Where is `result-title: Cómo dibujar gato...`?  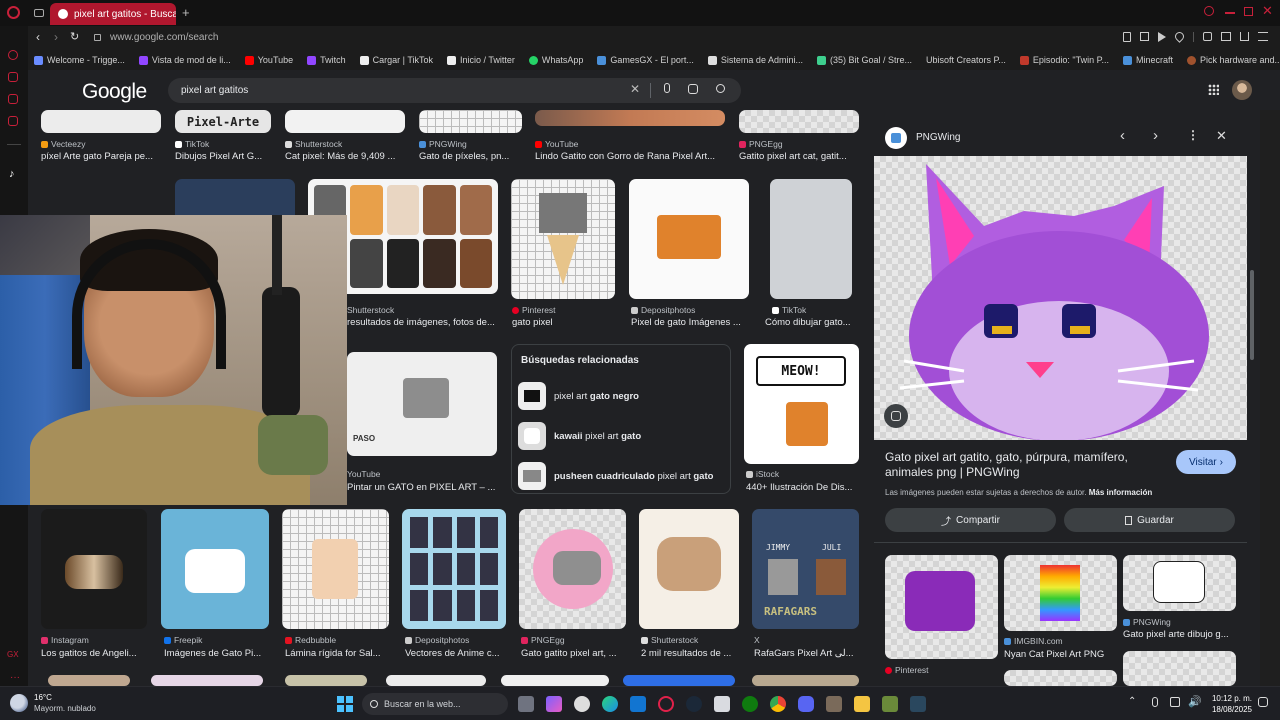 result-title: Cómo dibujar gato... is located at coordinates (810, 322).